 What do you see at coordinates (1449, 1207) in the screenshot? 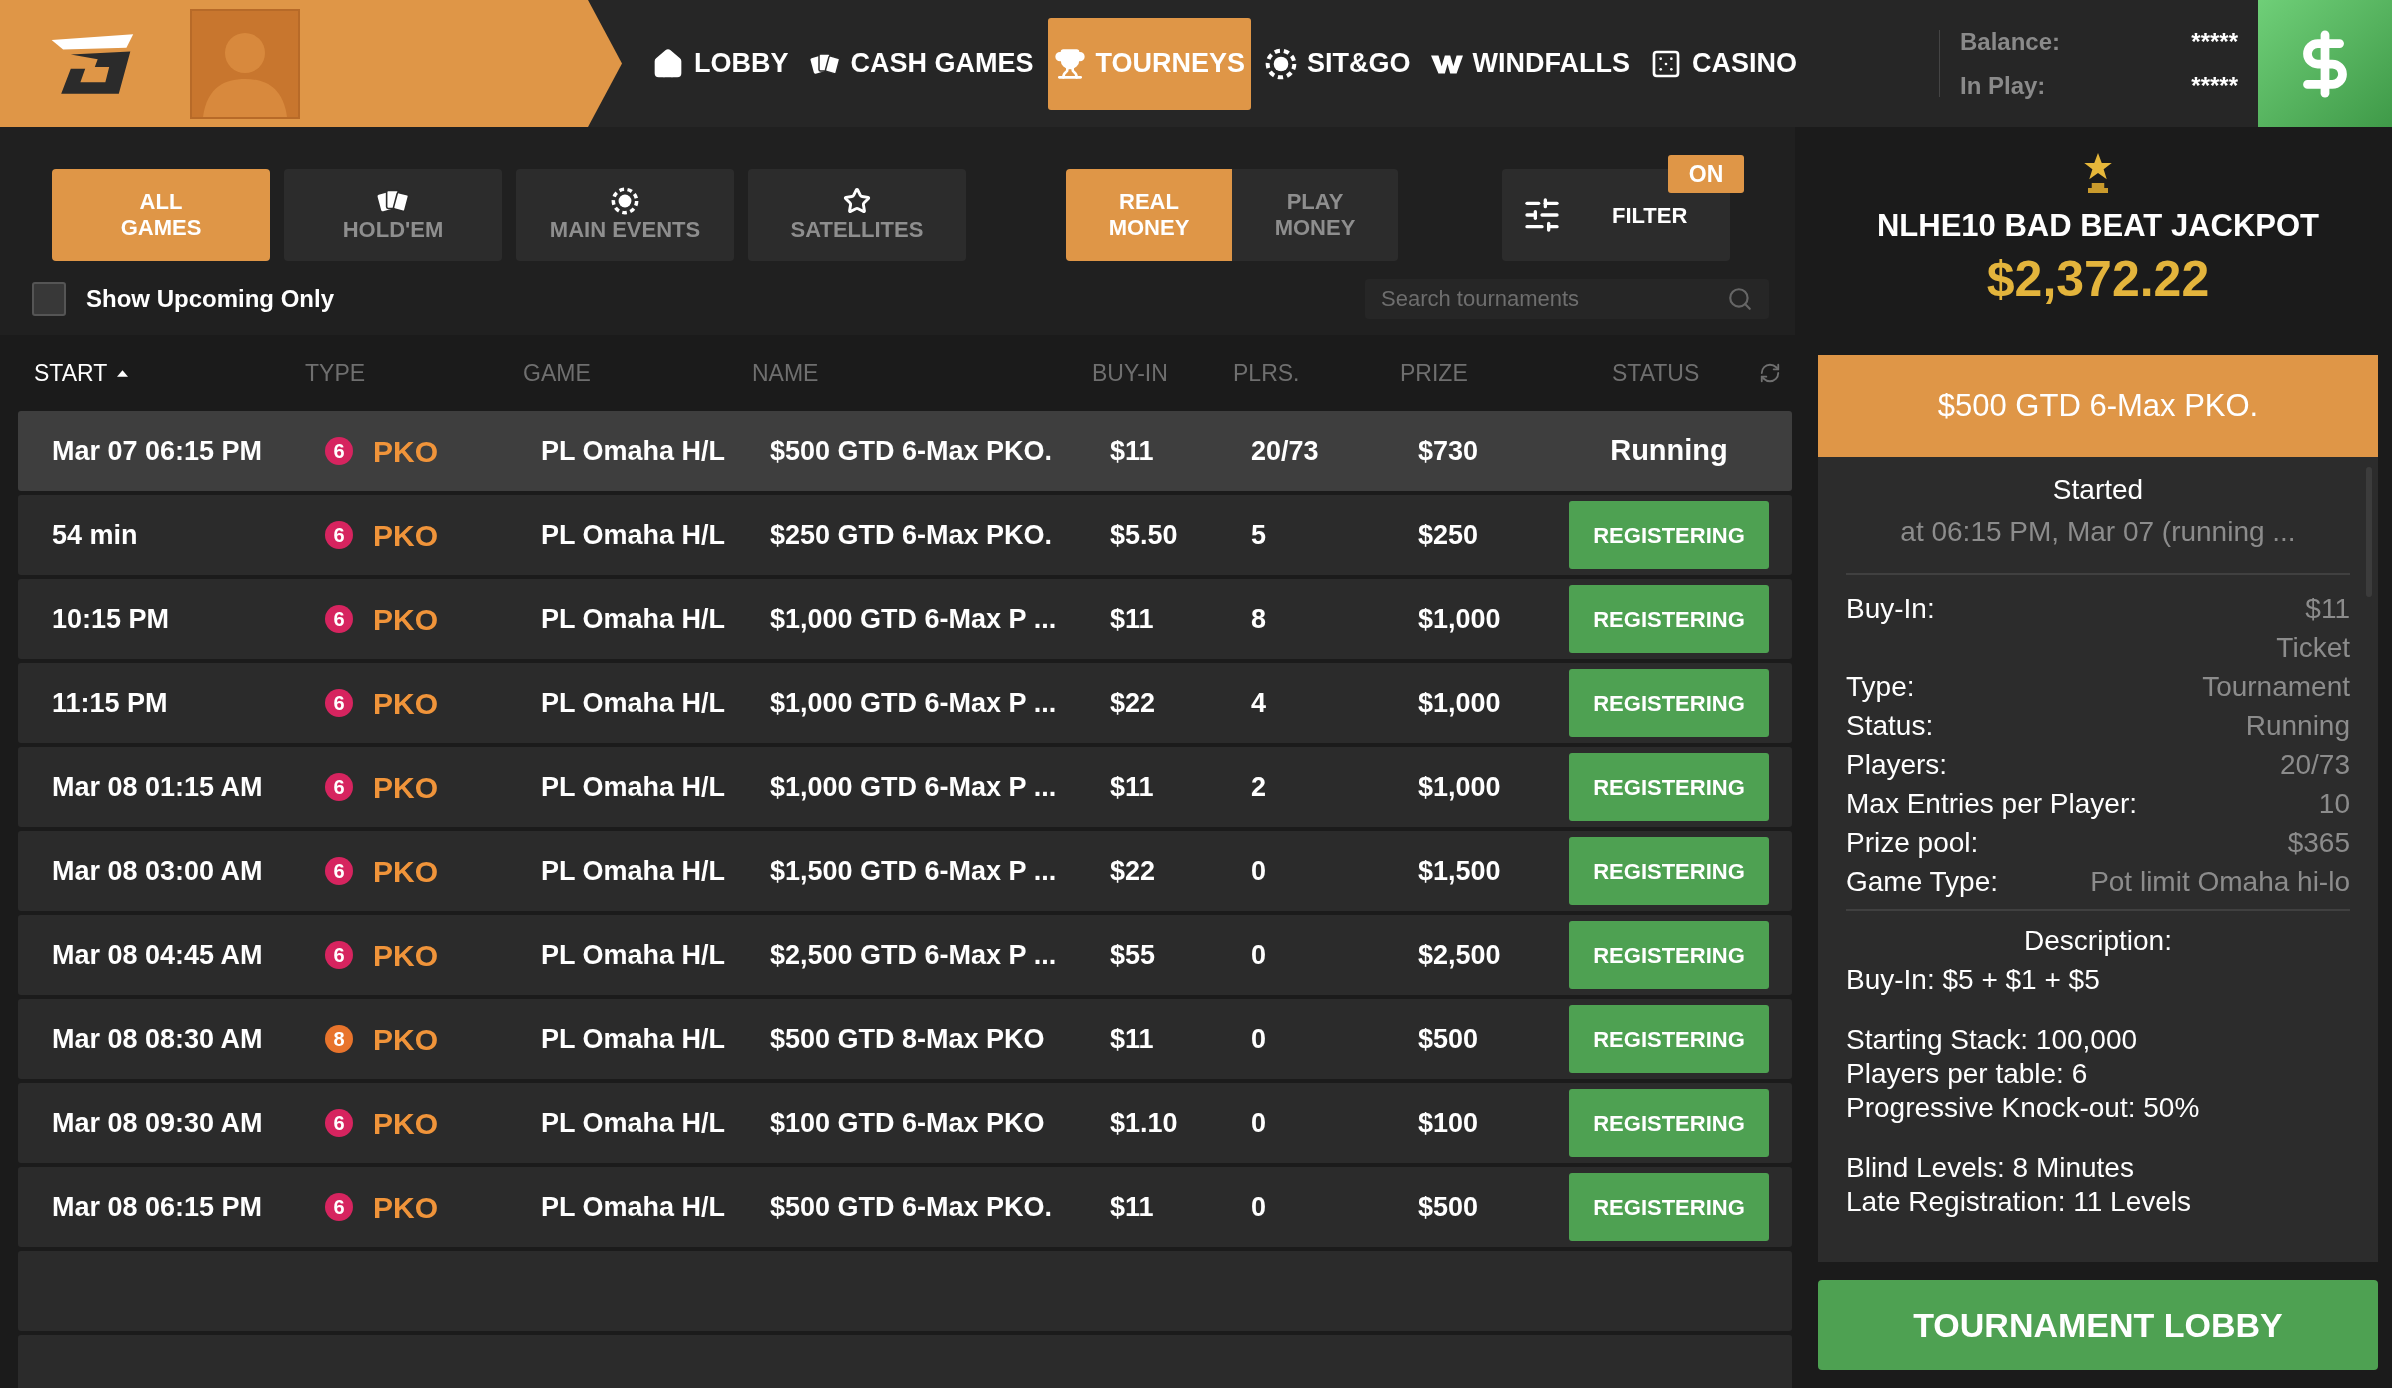
I see `prize-cell-text: $500` at bounding box center [1449, 1207].